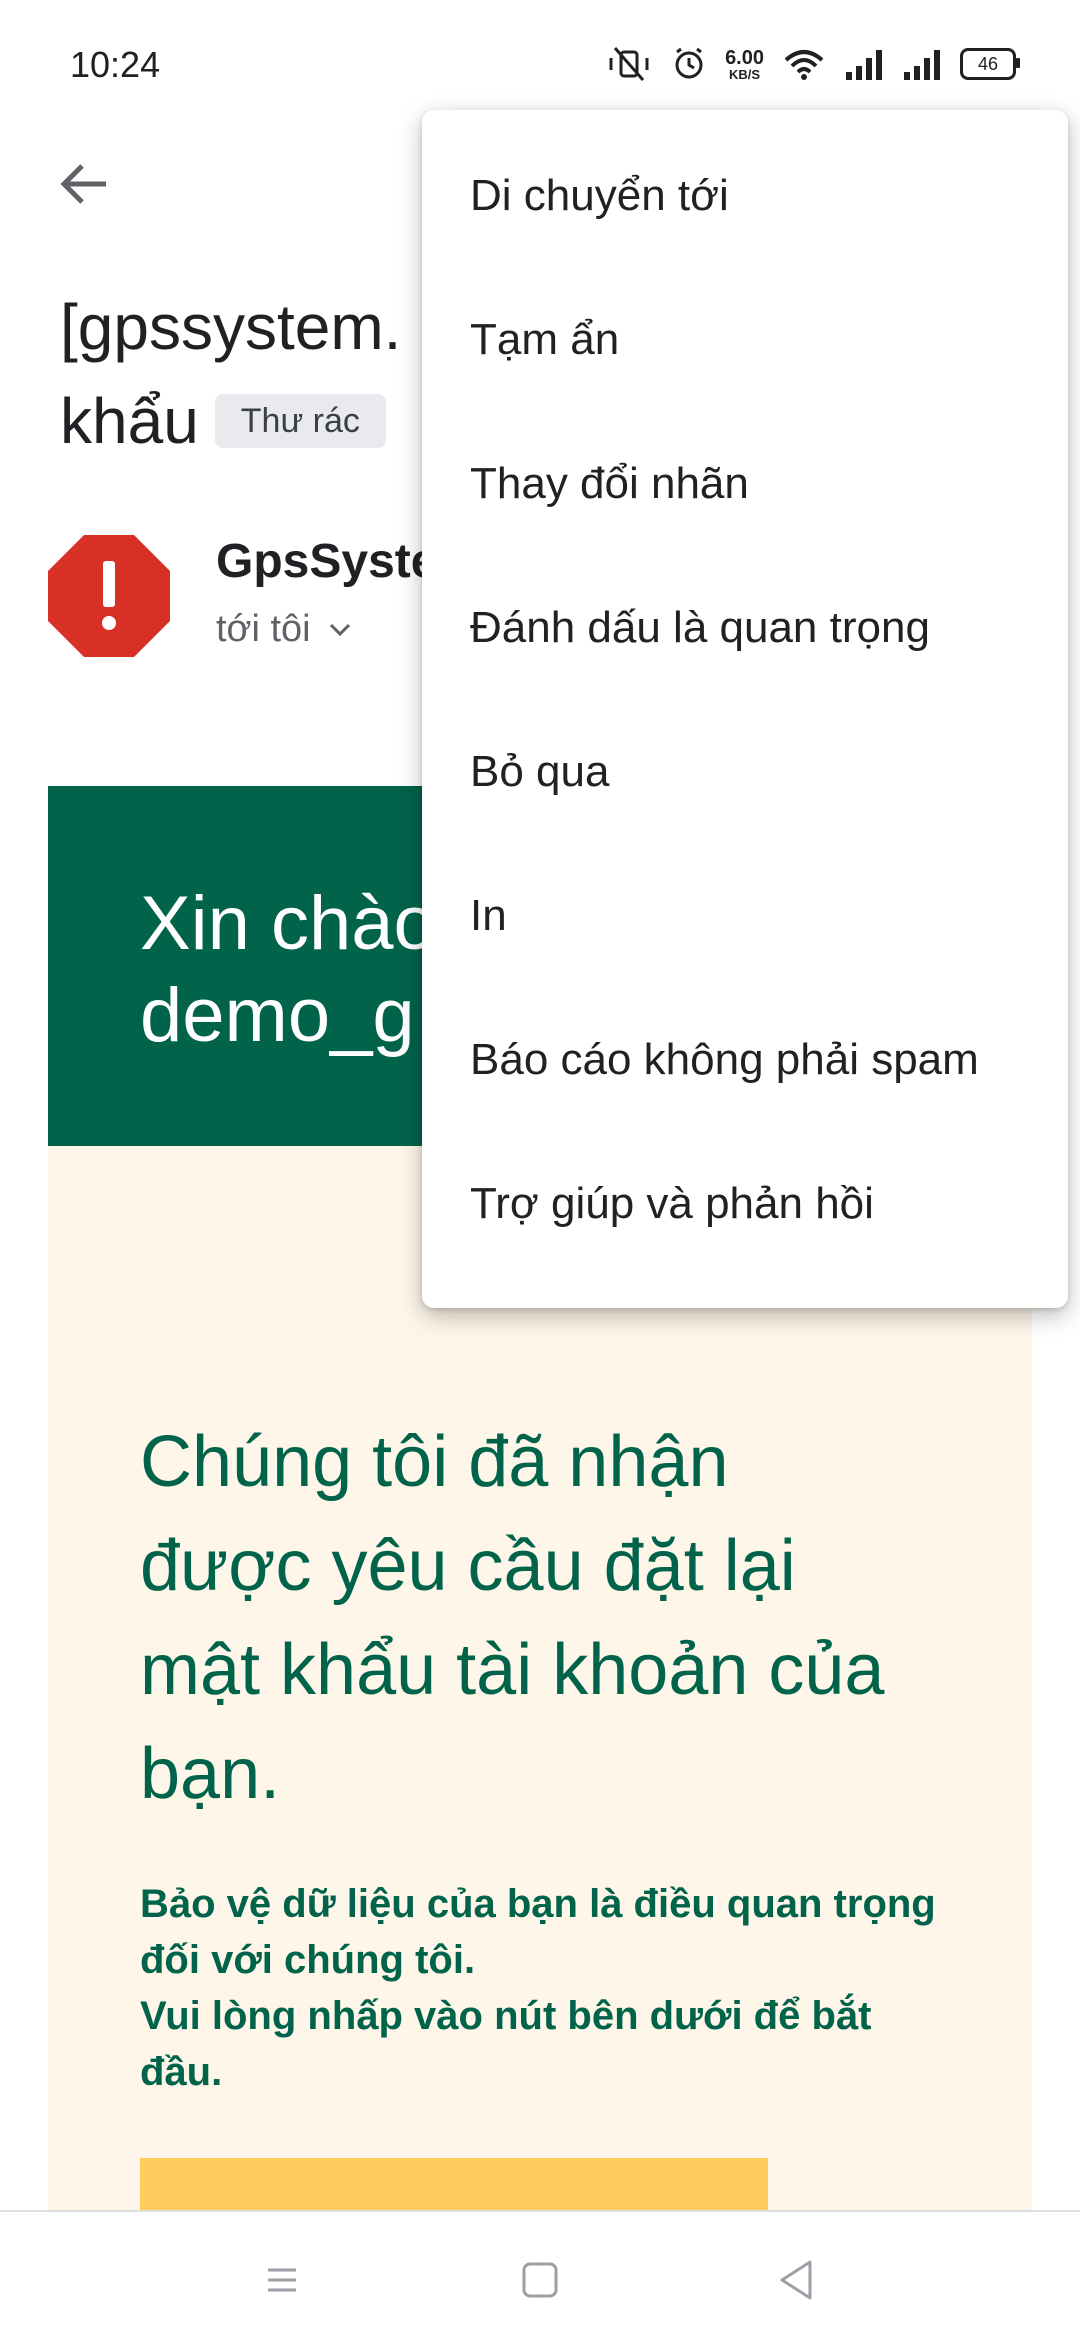  What do you see at coordinates (745, 484) in the screenshot?
I see `menu-item-change-labels: Thay đổi nhãn` at bounding box center [745, 484].